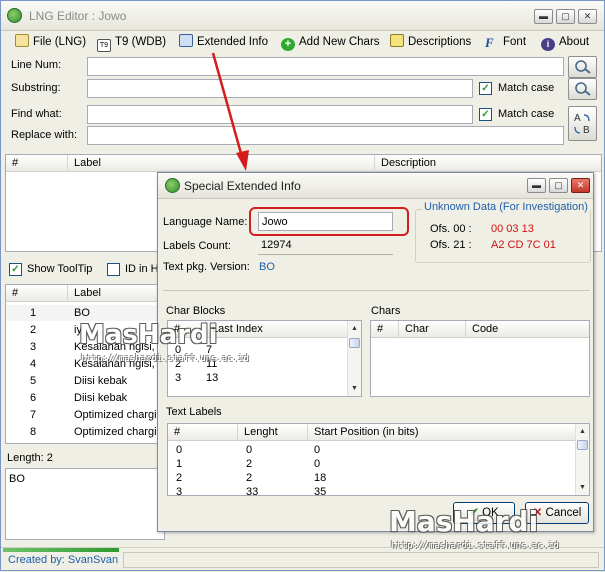  I want to click on ofs00-label: Ofs. 00 :, so click(451, 229).